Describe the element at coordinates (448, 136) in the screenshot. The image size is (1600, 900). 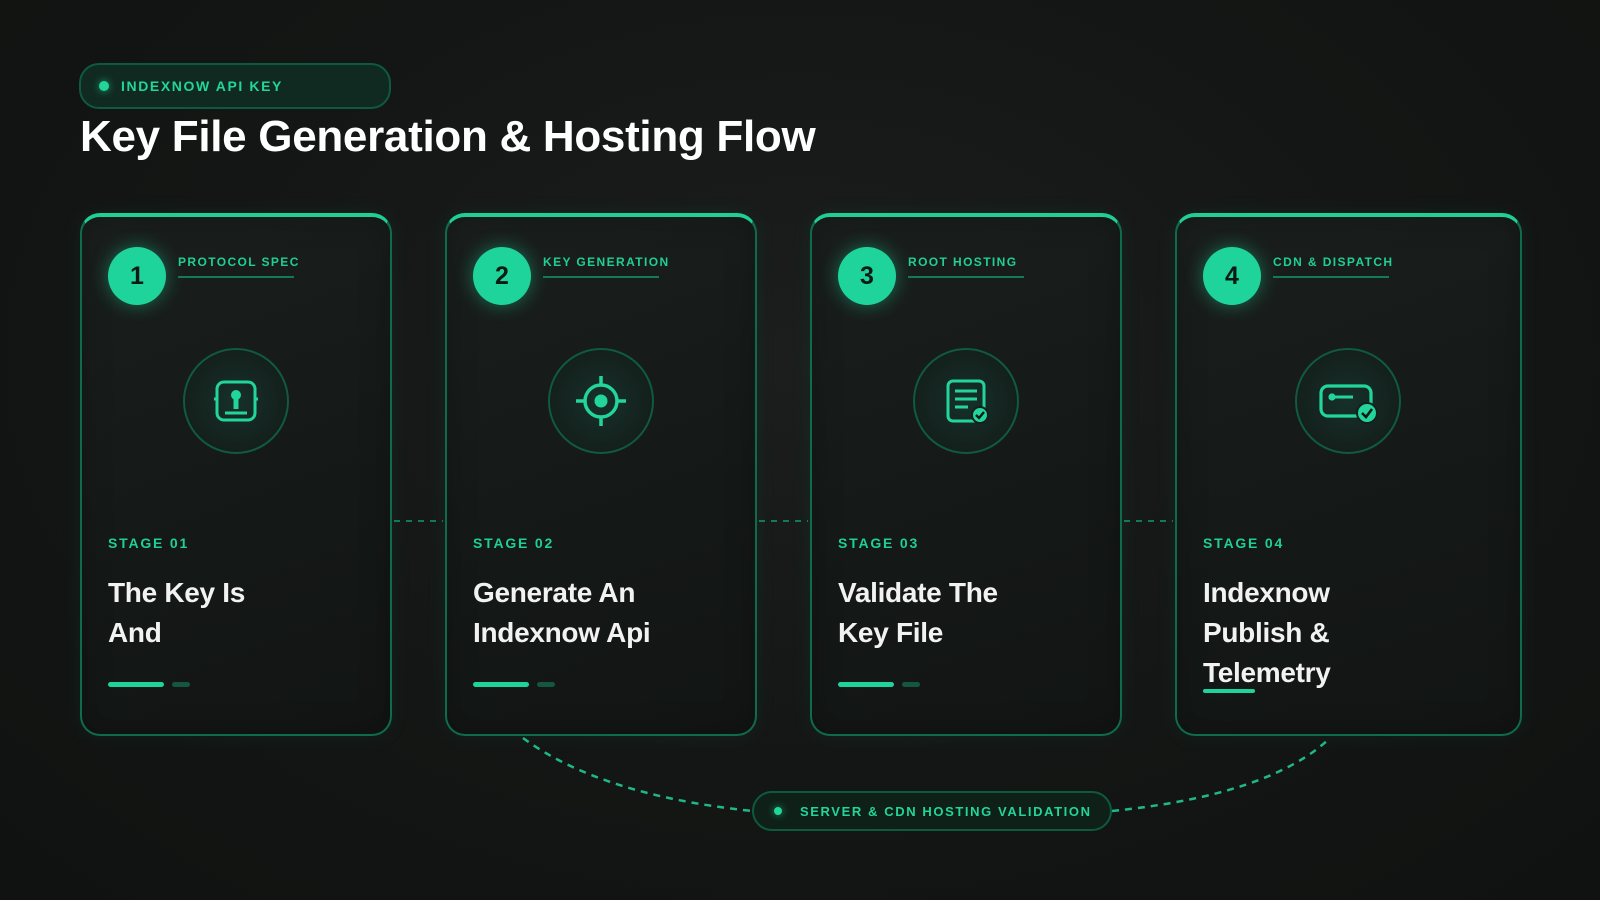
I see `page-title: Key File Generation & Hosting Flow` at that location.